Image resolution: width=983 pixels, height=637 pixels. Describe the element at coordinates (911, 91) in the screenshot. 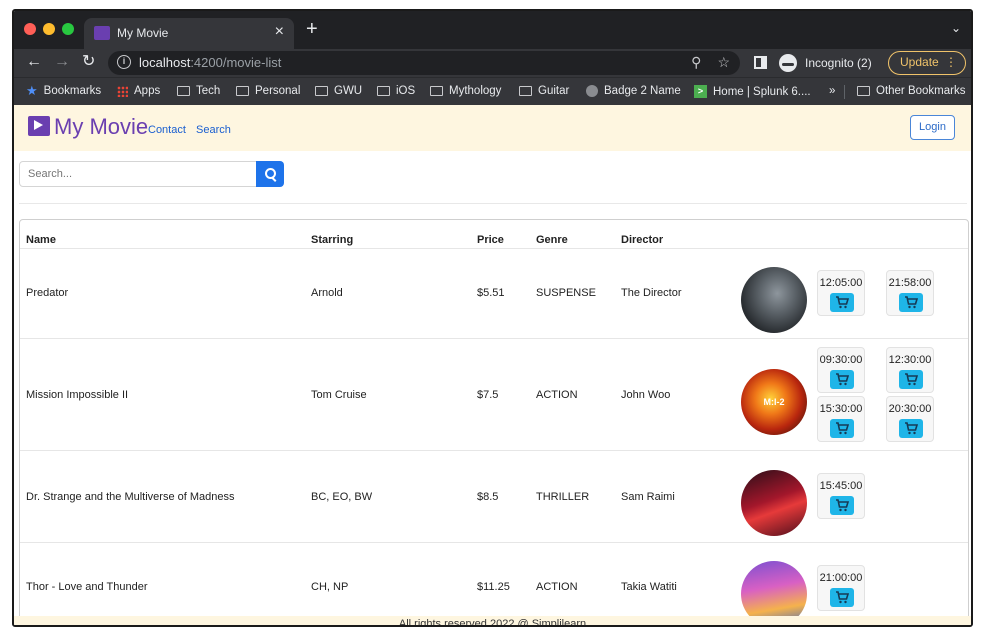

I see `bookmark-other-bookmarks: Other Bookmarks` at that location.